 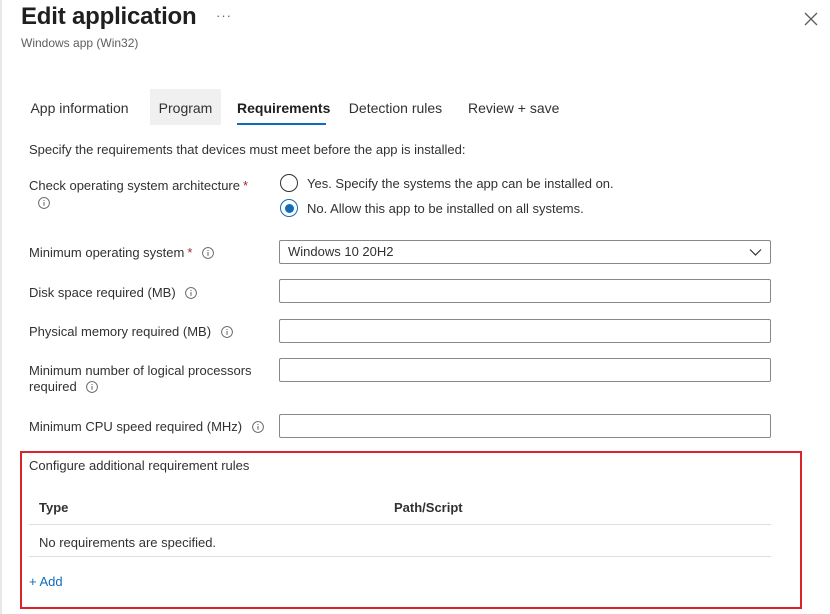 I want to click on physical-memory-label-text: Physical memory required (MB), so click(x=120, y=331).